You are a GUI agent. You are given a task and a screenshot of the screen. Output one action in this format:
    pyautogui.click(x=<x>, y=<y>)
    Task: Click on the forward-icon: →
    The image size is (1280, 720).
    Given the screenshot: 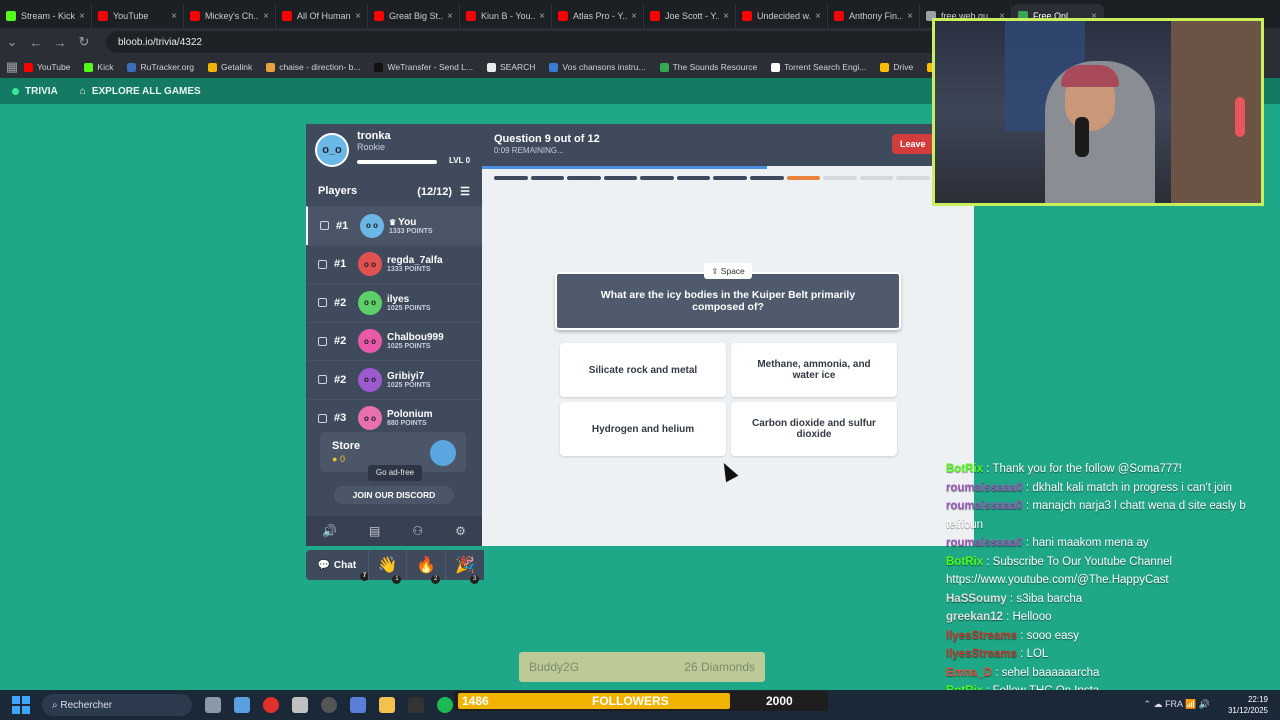 What is the action you would take?
    pyautogui.click(x=60, y=42)
    